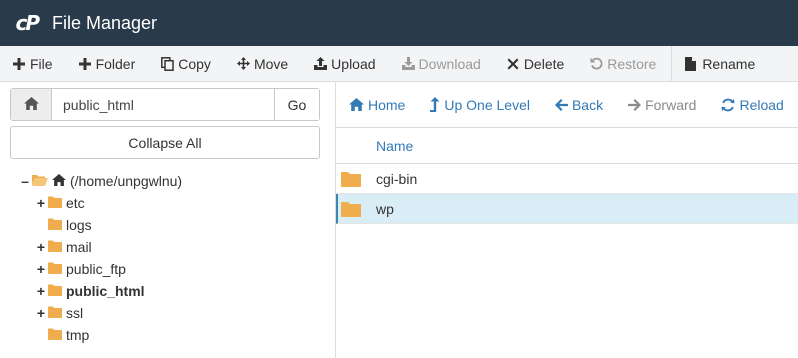  I want to click on tree-item: + etc, so click(60, 203).